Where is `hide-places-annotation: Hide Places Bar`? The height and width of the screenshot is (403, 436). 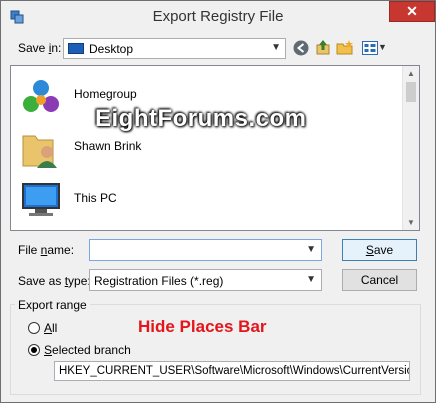
hide-places-annotation: Hide Places Bar is located at coordinates (202, 326).